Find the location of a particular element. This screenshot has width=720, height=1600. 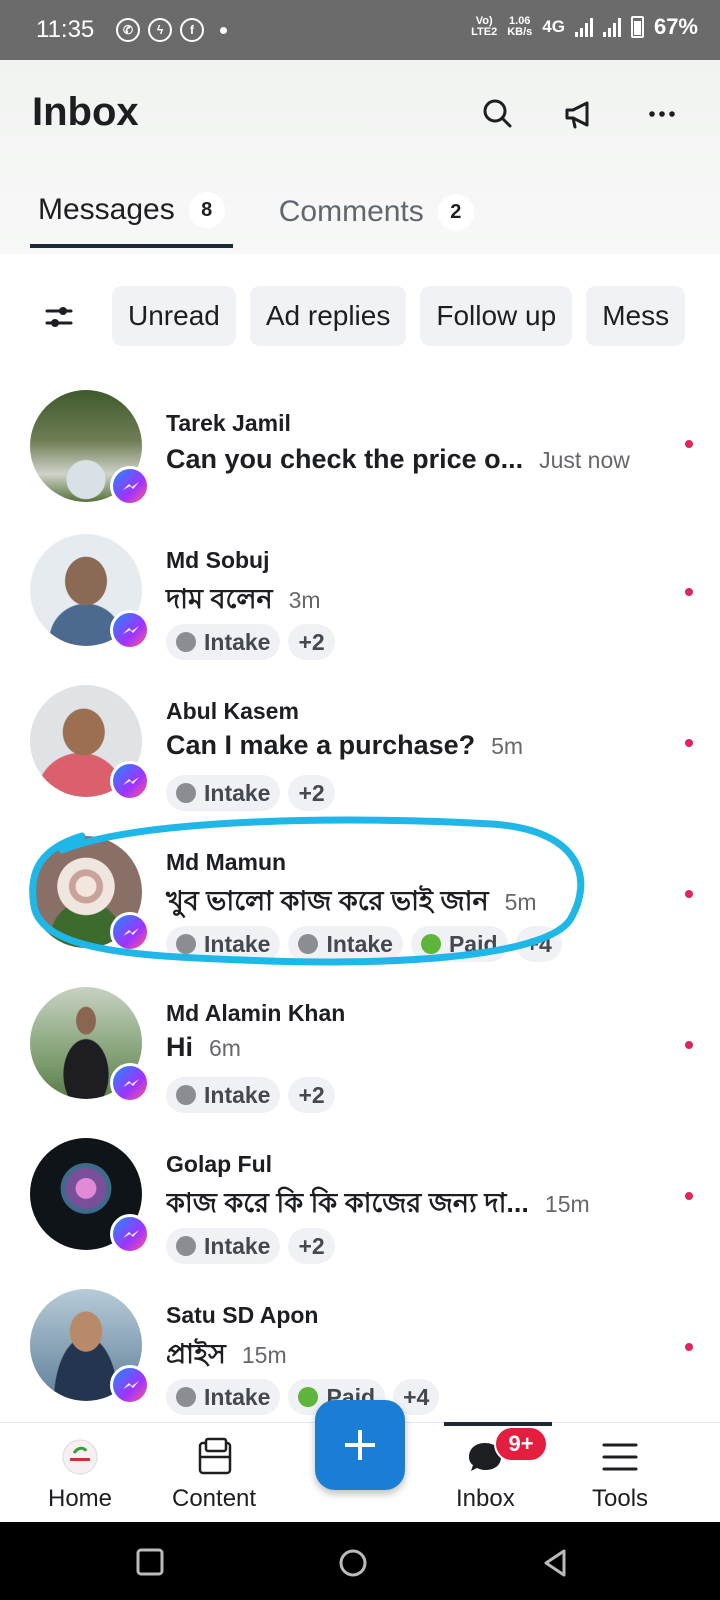

nav-home: Home is located at coordinates (80, 1475).